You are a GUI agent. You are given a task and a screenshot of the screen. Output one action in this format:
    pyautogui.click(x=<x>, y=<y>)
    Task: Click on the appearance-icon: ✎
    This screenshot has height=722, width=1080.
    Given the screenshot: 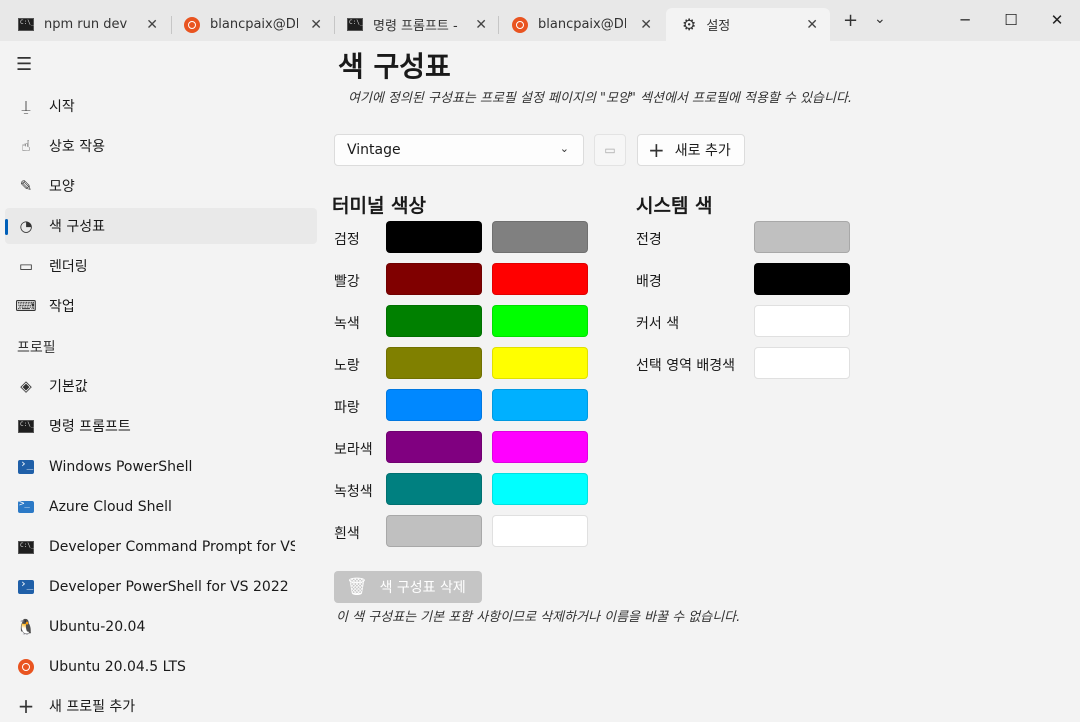 What is the action you would take?
    pyautogui.click(x=26, y=186)
    